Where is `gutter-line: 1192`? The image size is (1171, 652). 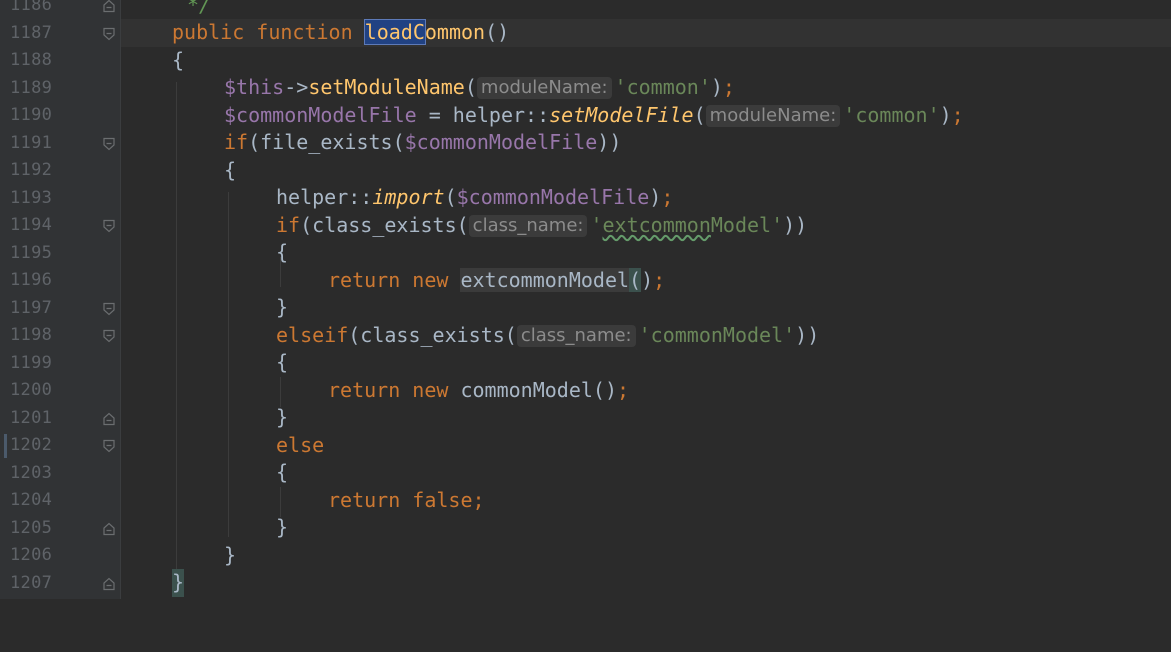
gutter-line: 1192 is located at coordinates (60, 171).